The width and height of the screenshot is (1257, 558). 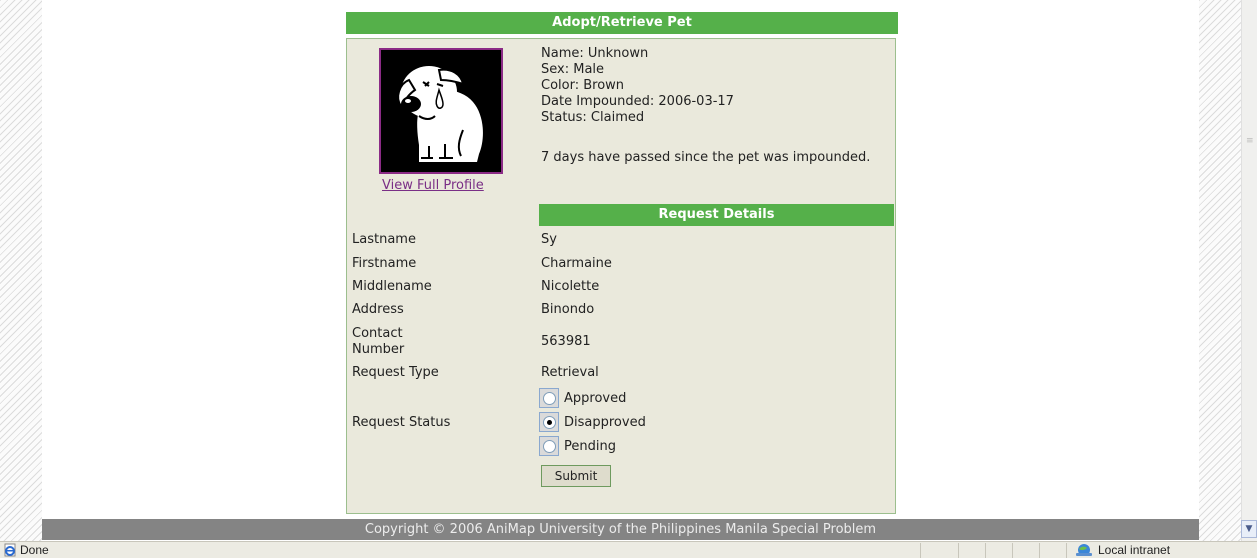 I want to click on request-status-label: Request Status, so click(x=401, y=422).